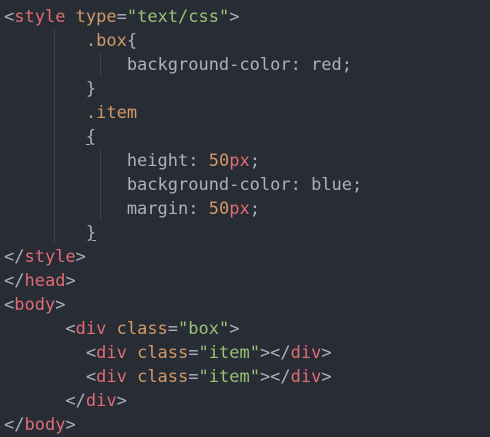  What do you see at coordinates (71, 113) in the screenshot?
I see `code-token: .item` at bounding box center [71, 113].